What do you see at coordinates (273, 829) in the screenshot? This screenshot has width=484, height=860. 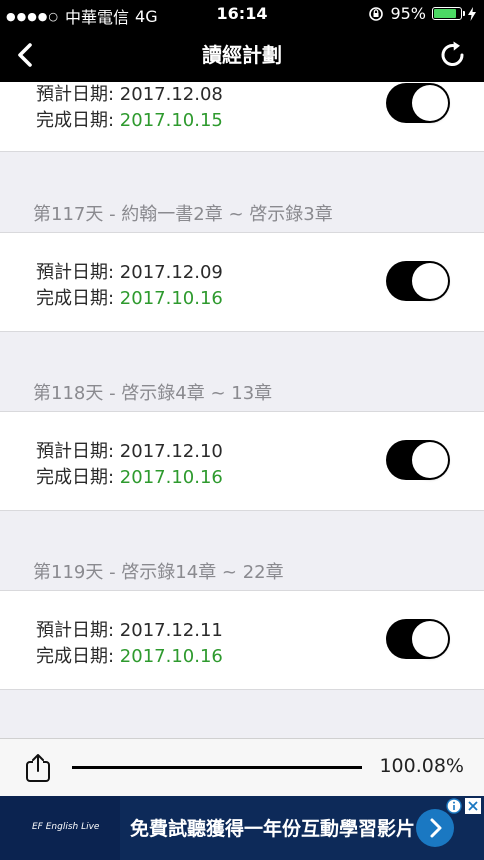 I see `ad-text: 免費試聽獲得一年份互動學習影片` at bounding box center [273, 829].